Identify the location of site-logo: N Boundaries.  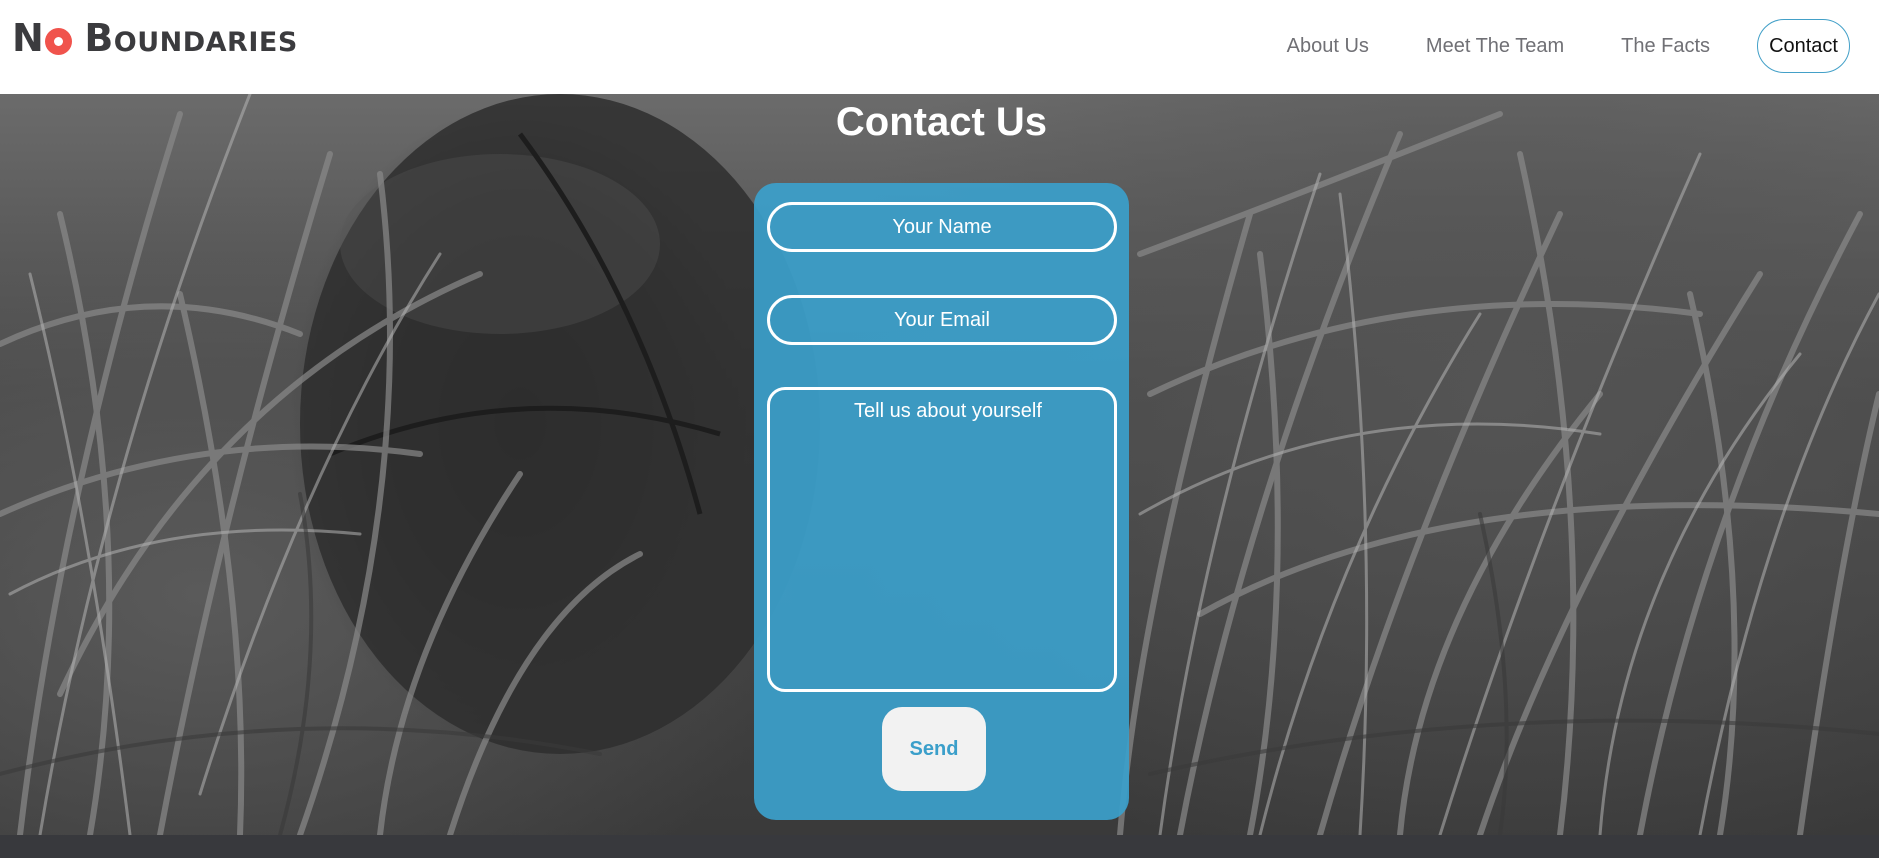
(155, 38).